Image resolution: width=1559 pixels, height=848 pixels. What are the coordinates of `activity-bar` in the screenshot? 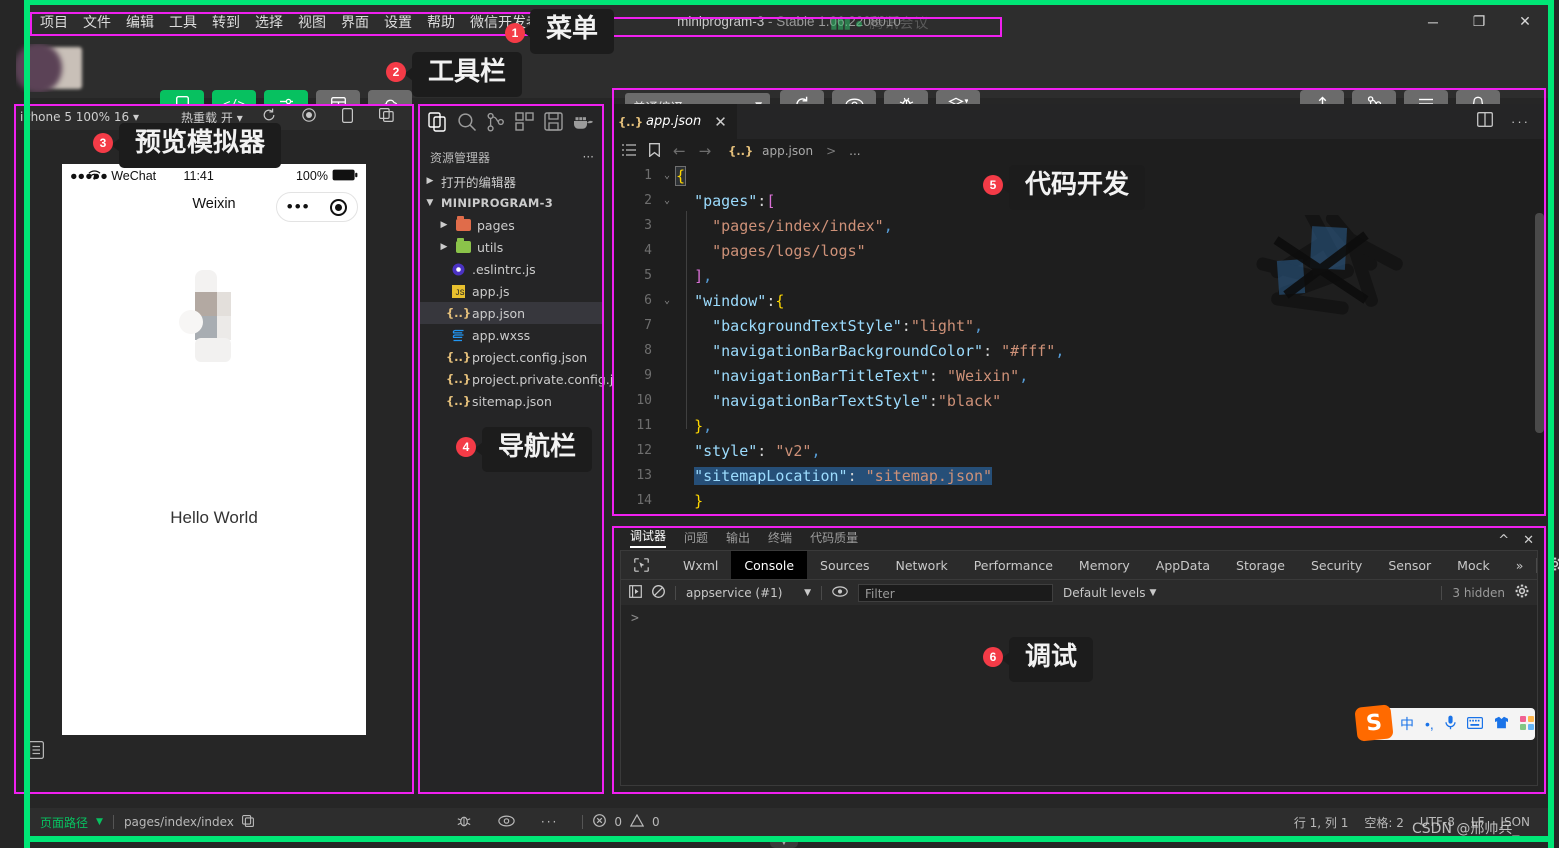 It's located at (511, 124).